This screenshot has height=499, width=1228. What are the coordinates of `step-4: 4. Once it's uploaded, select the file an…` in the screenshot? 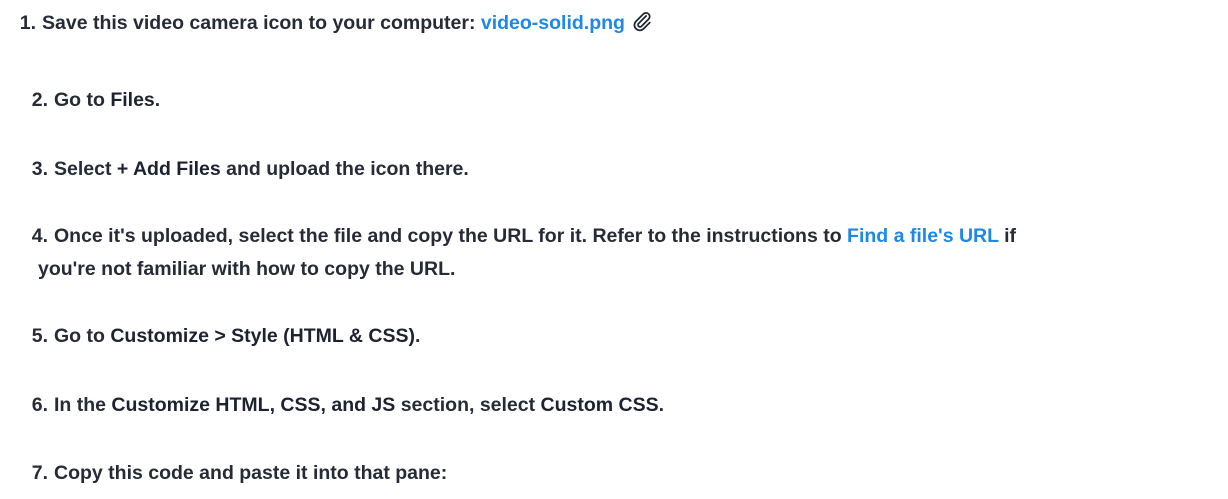 It's located at (600, 253).